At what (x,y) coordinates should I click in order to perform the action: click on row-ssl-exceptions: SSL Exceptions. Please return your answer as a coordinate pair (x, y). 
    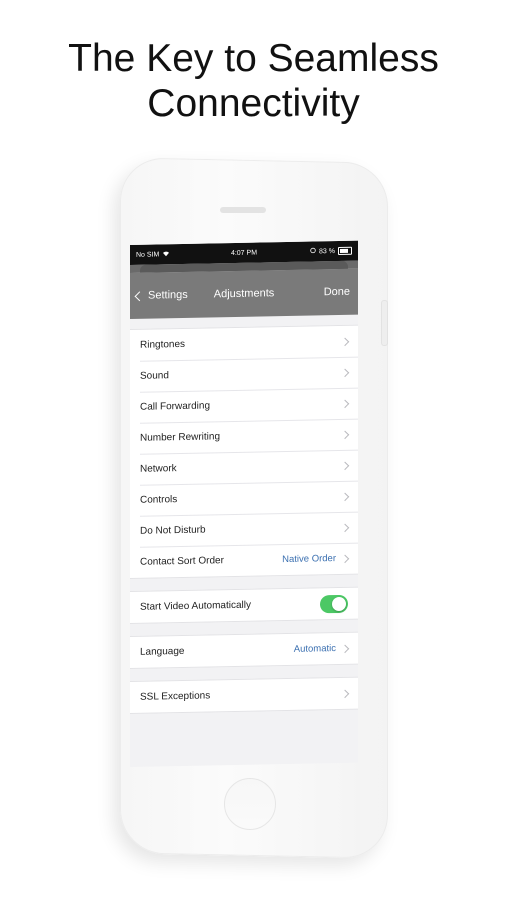
    Looking at the image, I should click on (244, 695).